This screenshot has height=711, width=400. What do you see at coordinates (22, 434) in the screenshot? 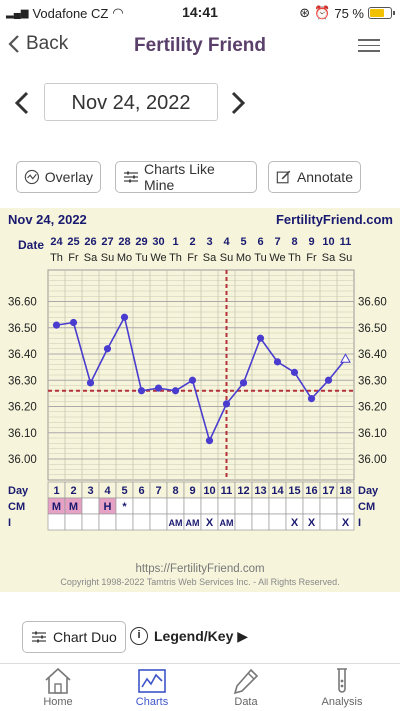
I see `y-tick-label-left: 36.10` at bounding box center [22, 434].